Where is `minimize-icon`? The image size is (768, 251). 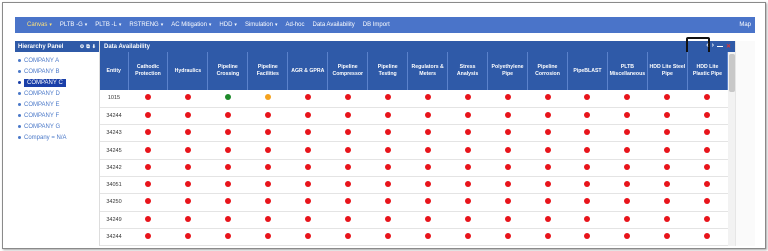 minimize-icon is located at coordinates (719, 46).